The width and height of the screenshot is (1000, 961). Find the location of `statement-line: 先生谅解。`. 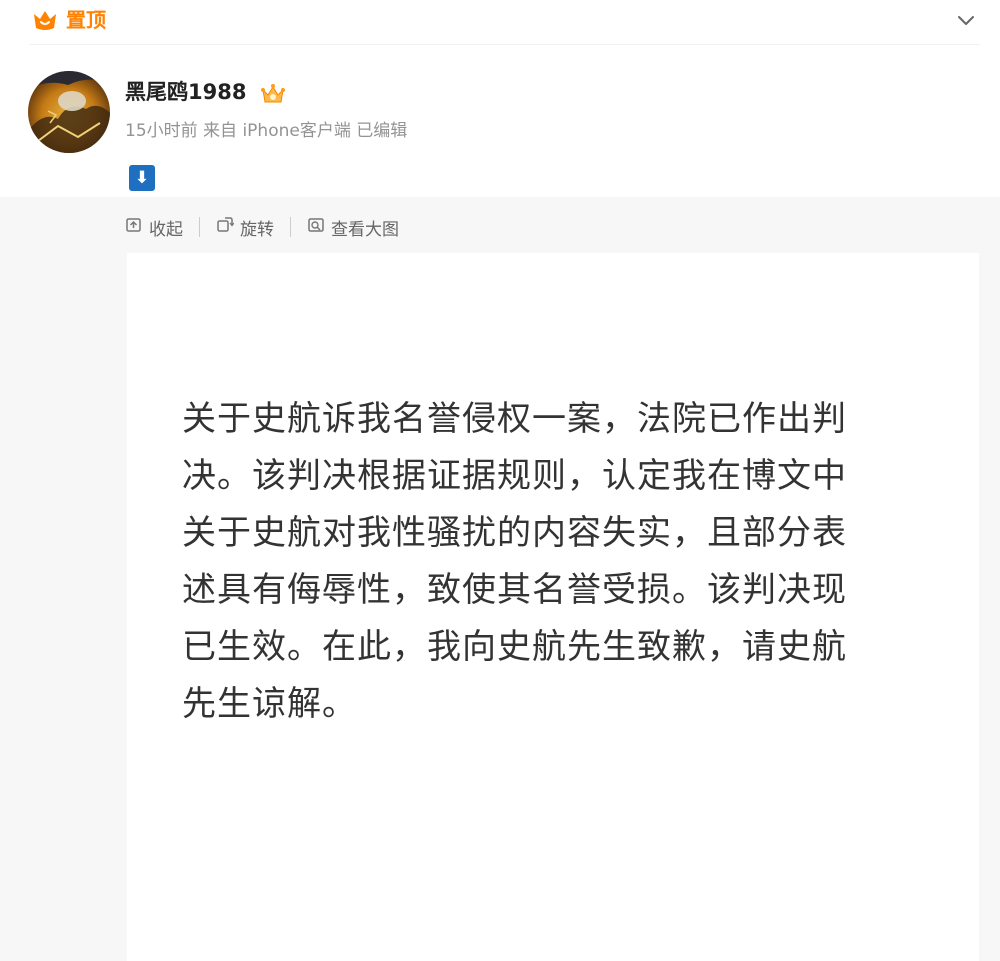

statement-line: 先生谅解。 is located at coordinates (269, 704).